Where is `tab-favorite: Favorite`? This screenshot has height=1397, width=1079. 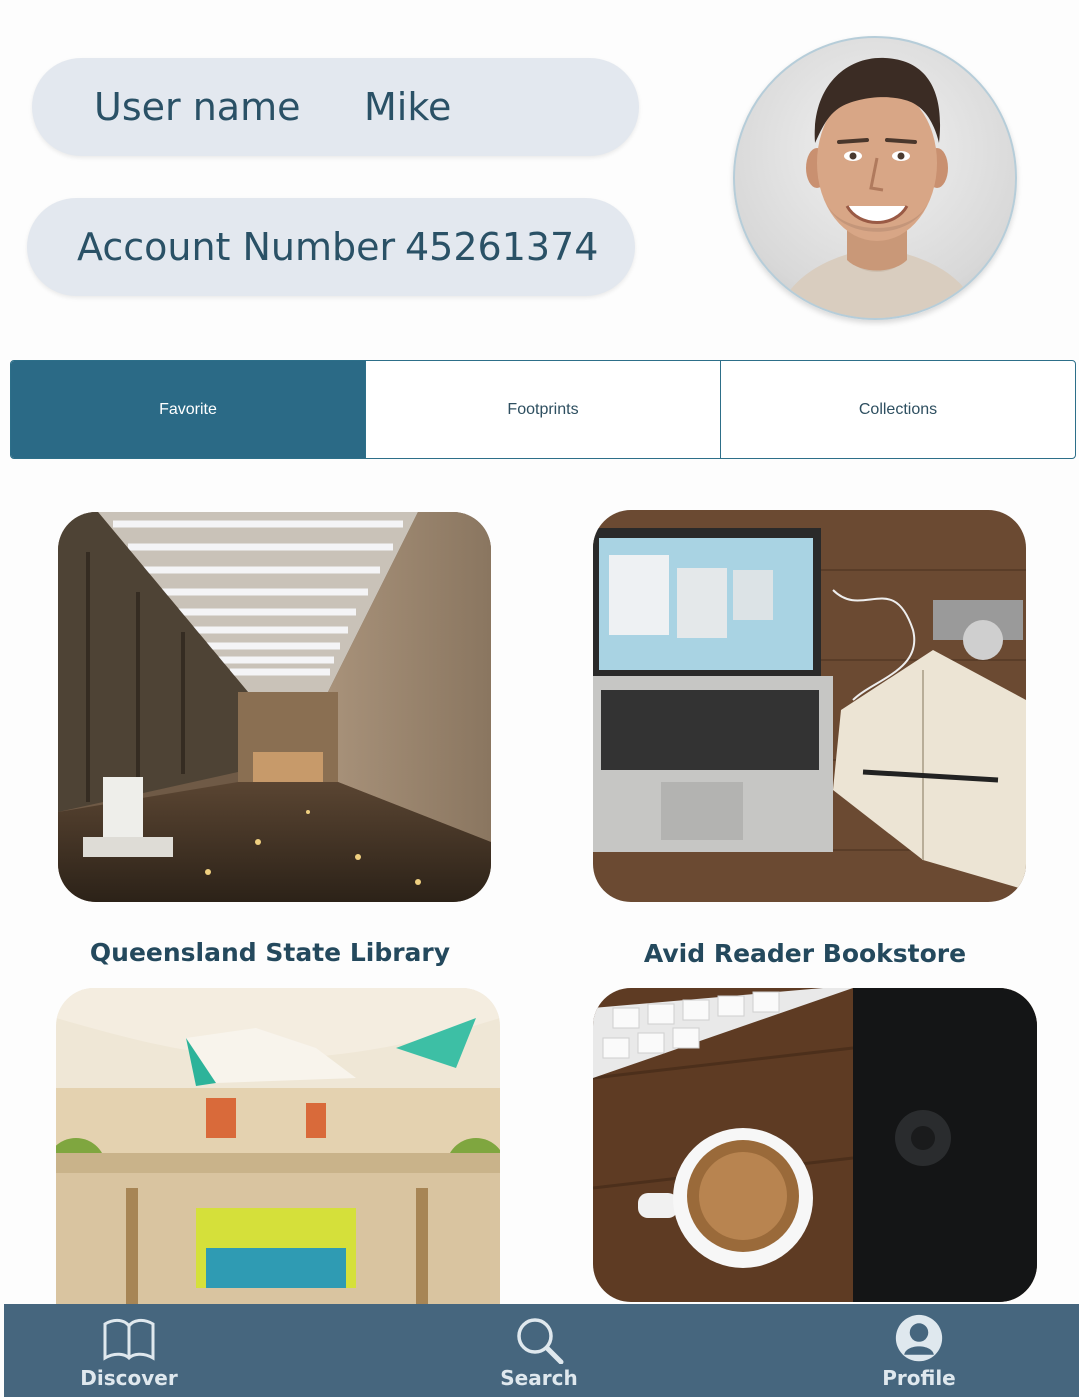
tab-favorite: Favorite is located at coordinates (188, 409).